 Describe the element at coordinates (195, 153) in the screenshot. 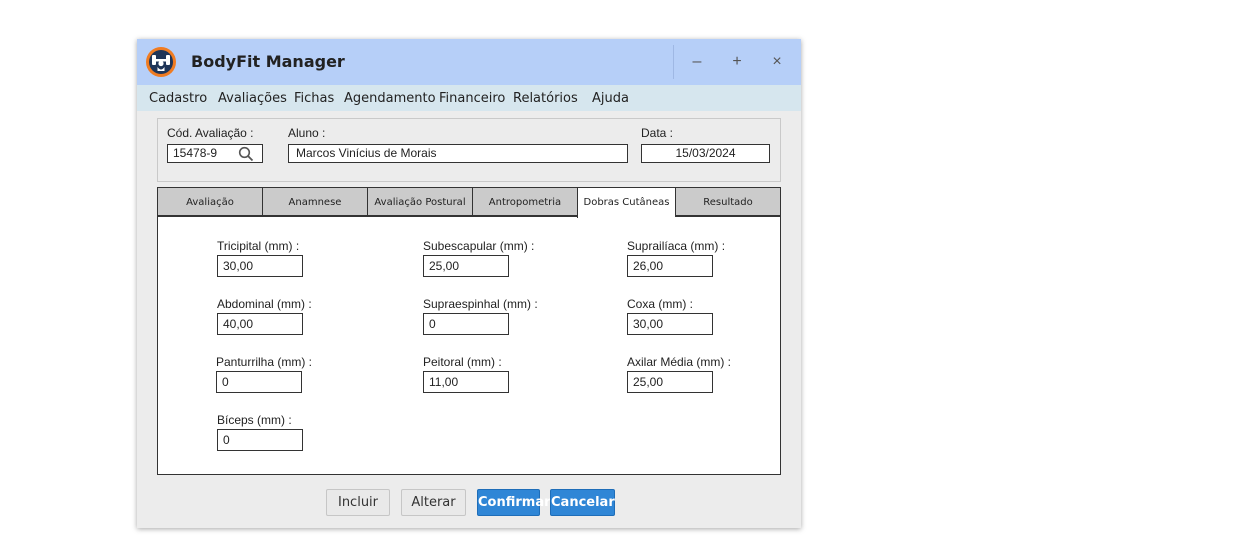

I see `cod-avaliacao-value: 15478-9` at that location.